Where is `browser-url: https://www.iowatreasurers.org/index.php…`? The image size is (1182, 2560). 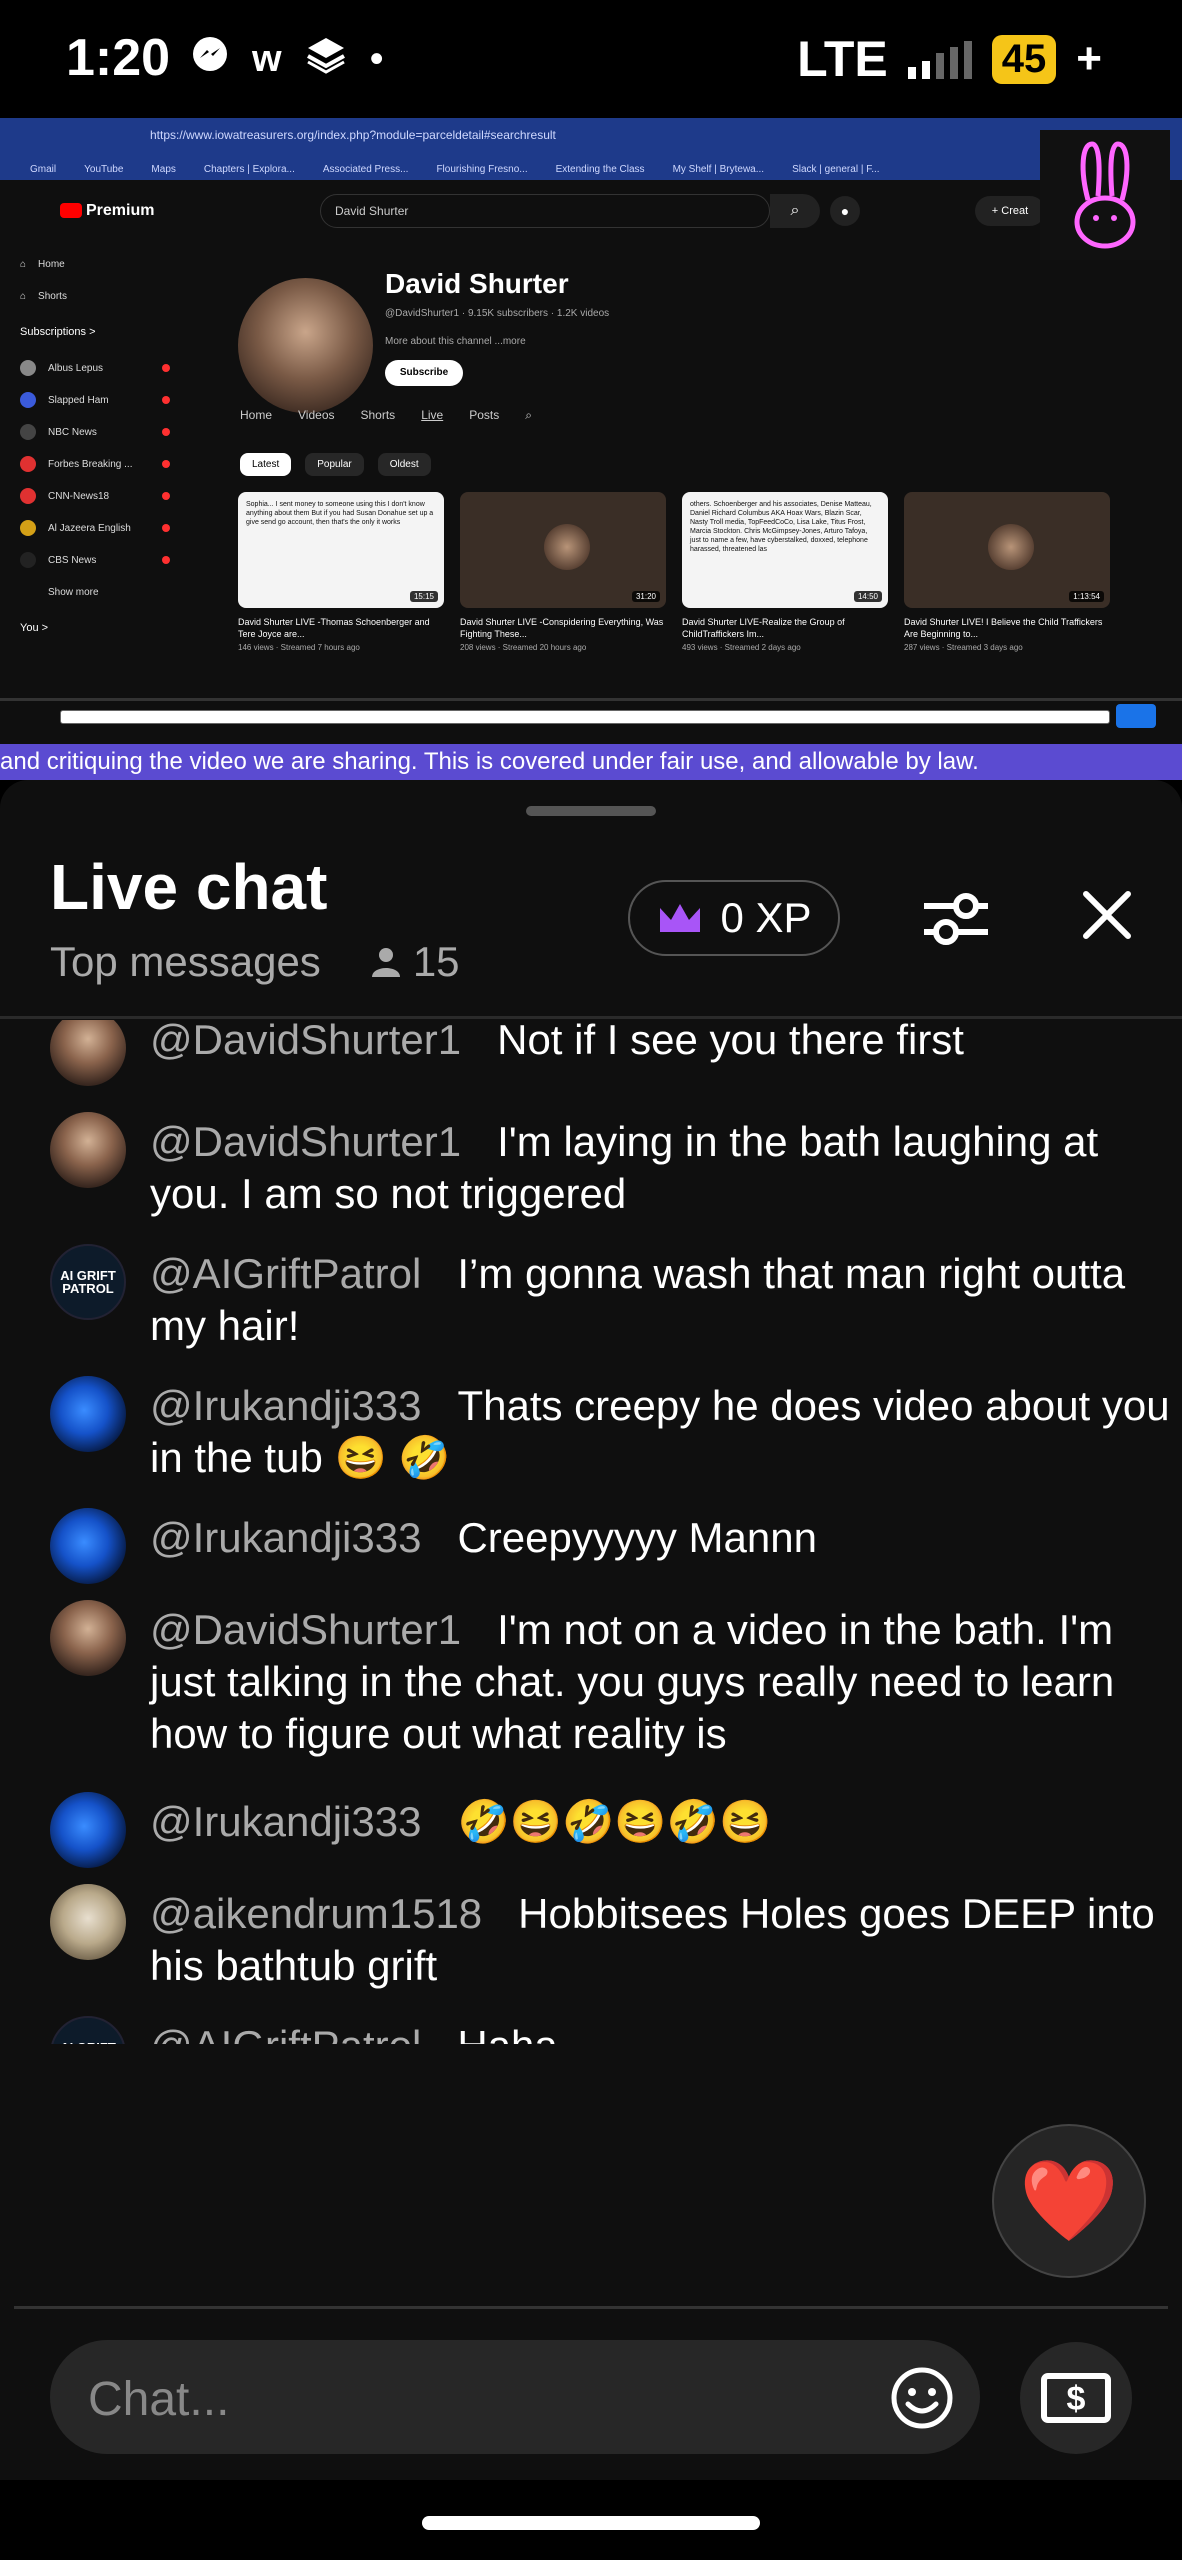 browser-url: https://www.iowatreasurers.org/index.php… is located at coordinates (353, 135).